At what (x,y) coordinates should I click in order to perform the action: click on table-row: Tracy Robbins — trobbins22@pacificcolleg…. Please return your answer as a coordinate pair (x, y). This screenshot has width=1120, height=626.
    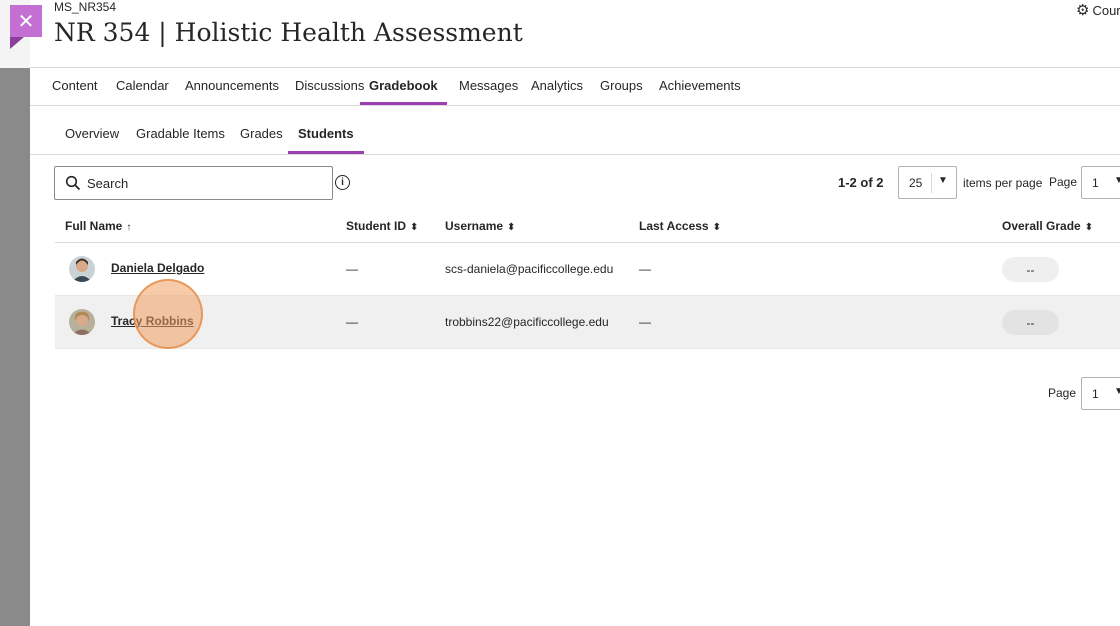
    Looking at the image, I should click on (587, 322).